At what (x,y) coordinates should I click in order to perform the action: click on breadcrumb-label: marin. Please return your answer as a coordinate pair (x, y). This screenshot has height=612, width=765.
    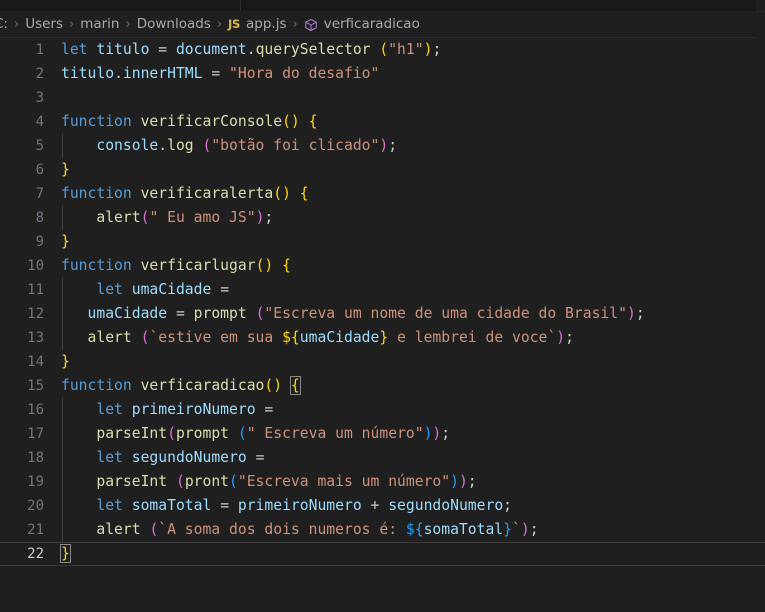
    Looking at the image, I should click on (100, 24).